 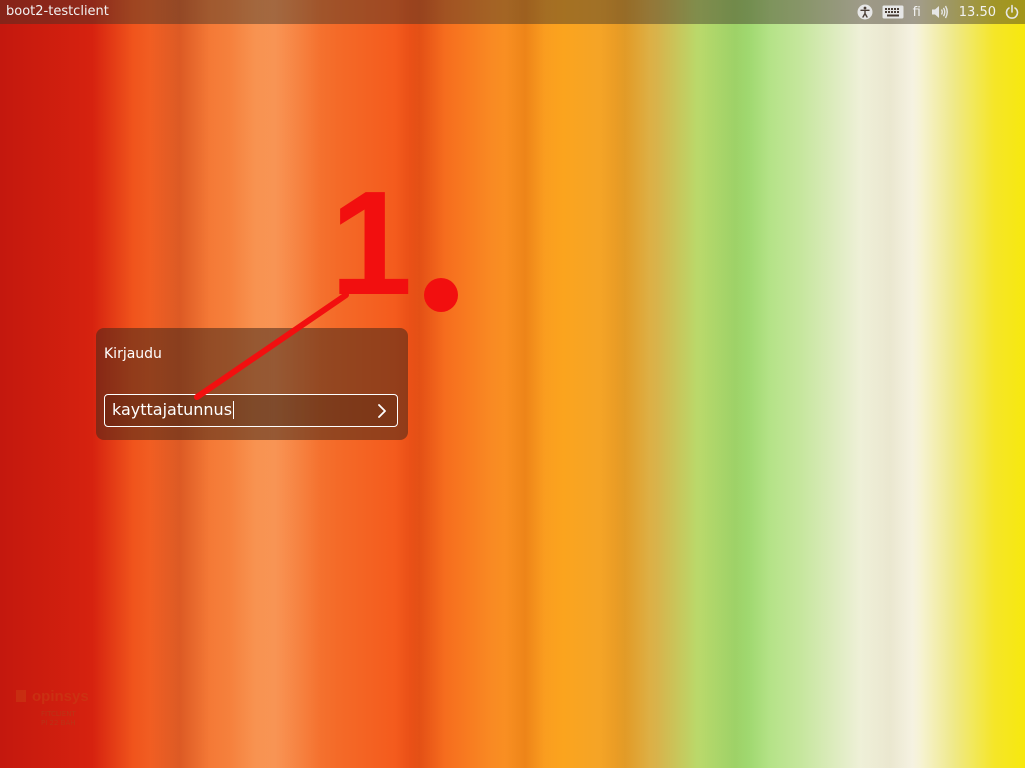 What do you see at coordinates (893, 12) in the screenshot?
I see `keyboard-icon` at bounding box center [893, 12].